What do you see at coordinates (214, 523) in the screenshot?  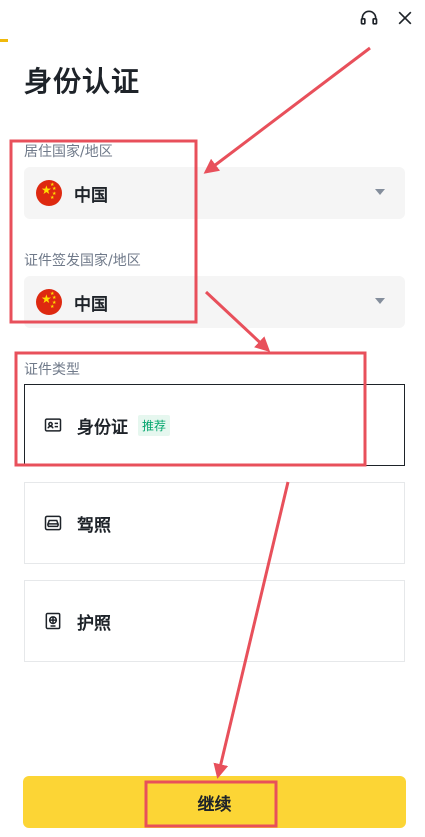 I see `doc-option-driver-license: 驾照` at bounding box center [214, 523].